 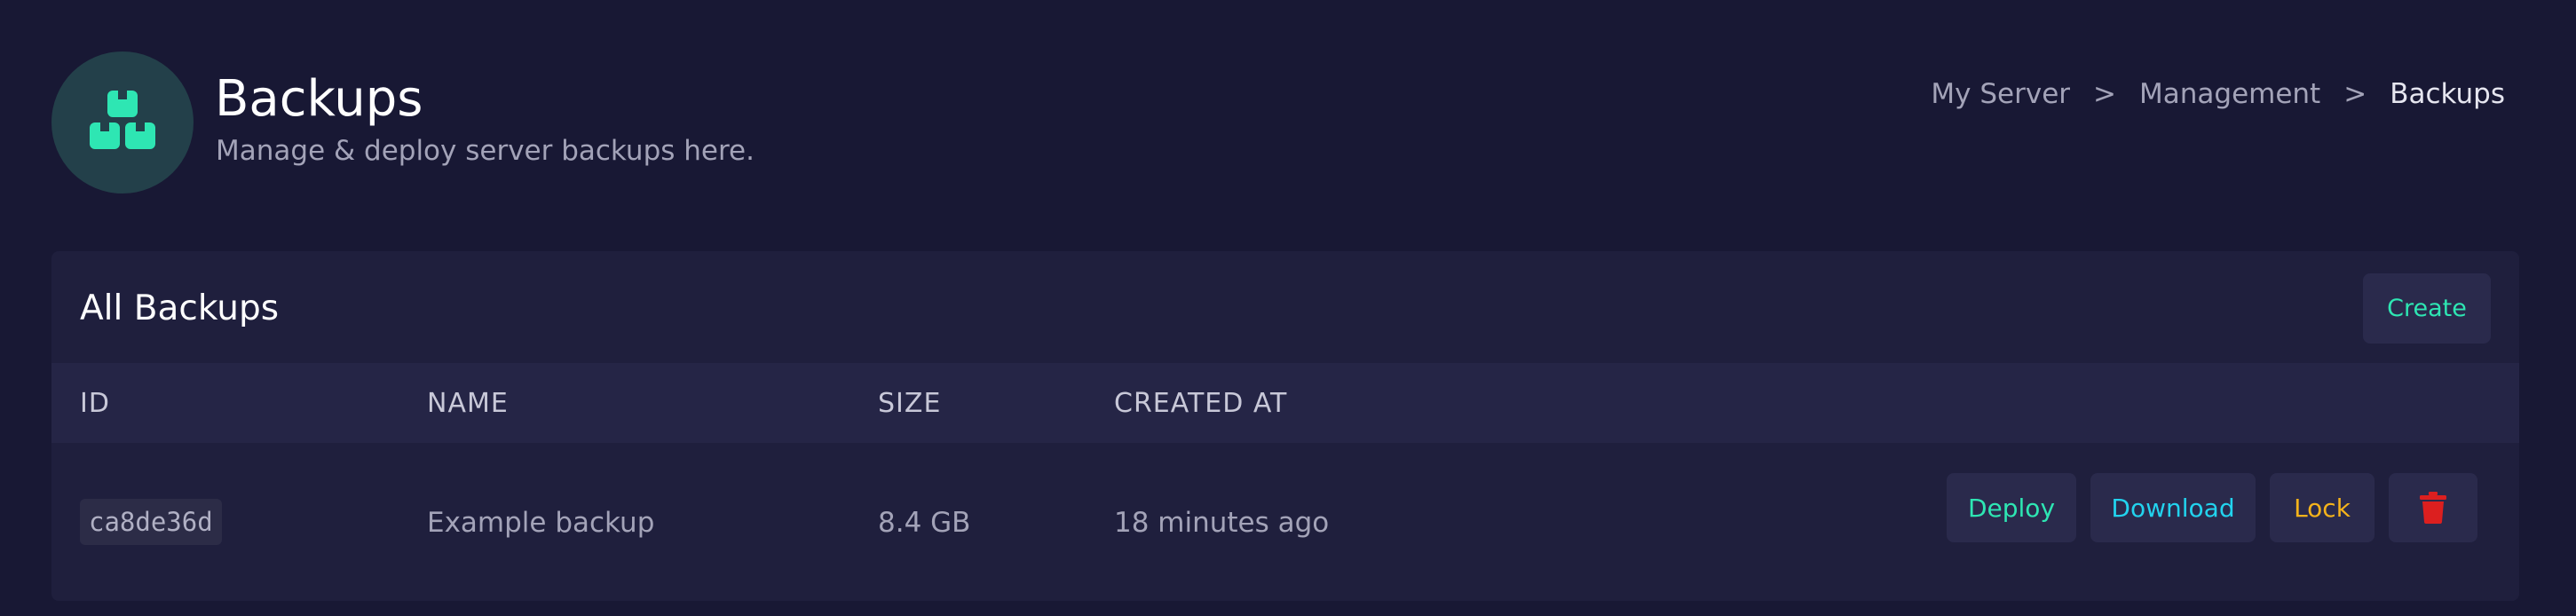 I want to click on breadcrumb: My Server > Management > Backups, so click(x=2218, y=94).